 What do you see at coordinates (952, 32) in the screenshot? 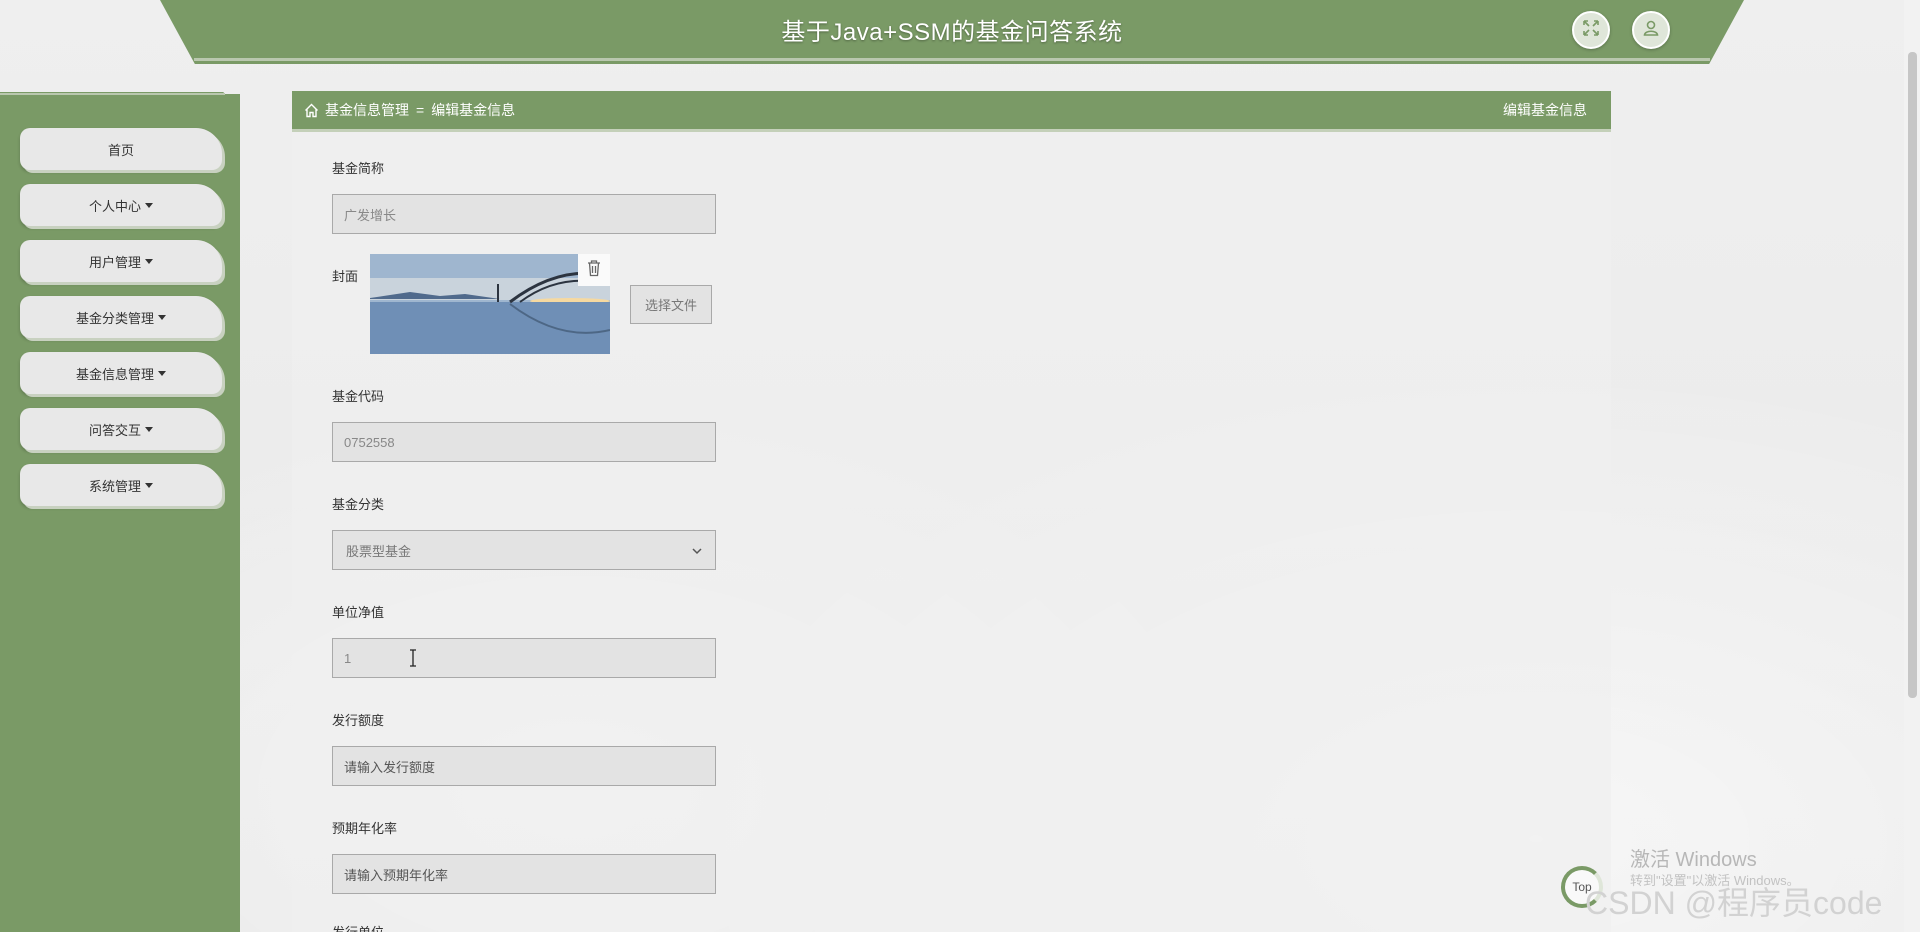
I see `app-title: 基于Java+SSM的基金问答系统` at bounding box center [952, 32].